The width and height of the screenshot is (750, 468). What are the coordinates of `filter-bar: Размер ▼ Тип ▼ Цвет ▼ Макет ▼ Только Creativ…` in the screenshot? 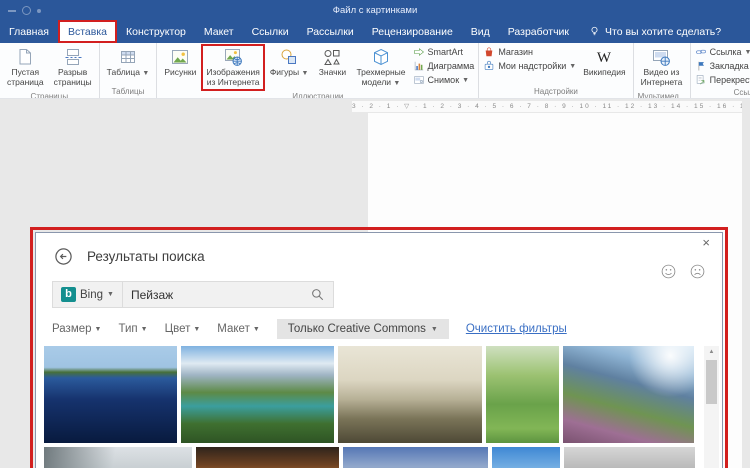 It's located at (309, 329).